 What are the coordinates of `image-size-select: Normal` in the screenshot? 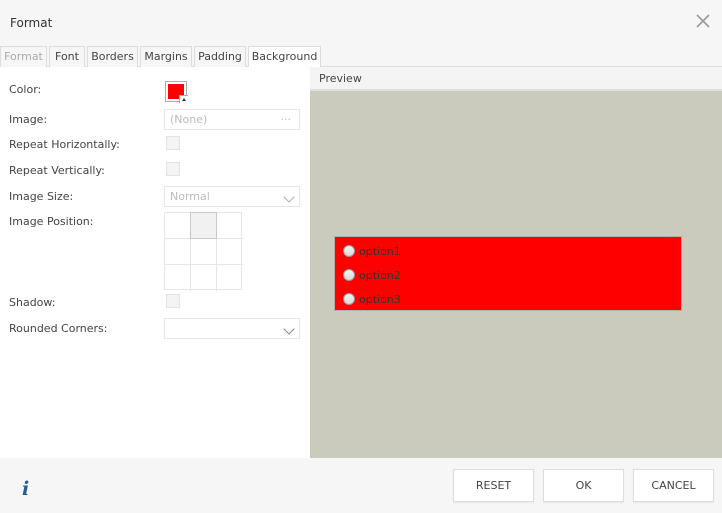 It's located at (232, 196).